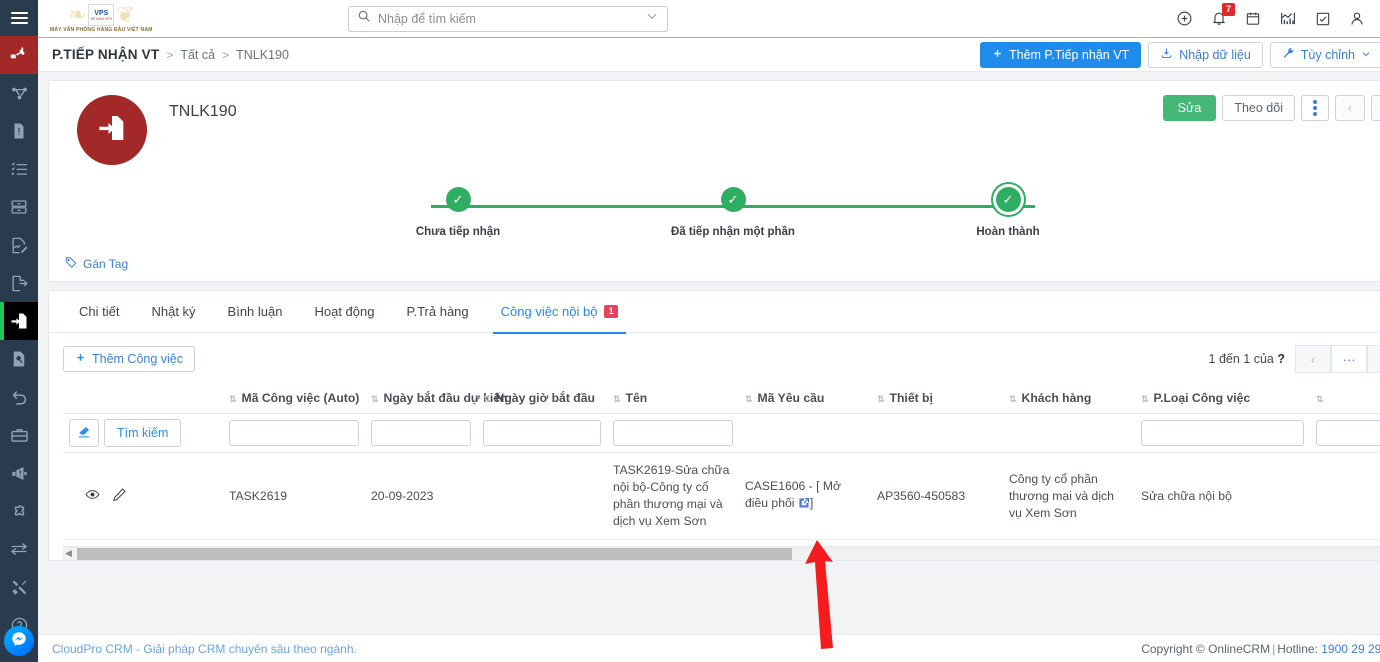  Describe the element at coordinates (937, 496) in the screenshot. I see `row-device: AP3560-450583` at that location.